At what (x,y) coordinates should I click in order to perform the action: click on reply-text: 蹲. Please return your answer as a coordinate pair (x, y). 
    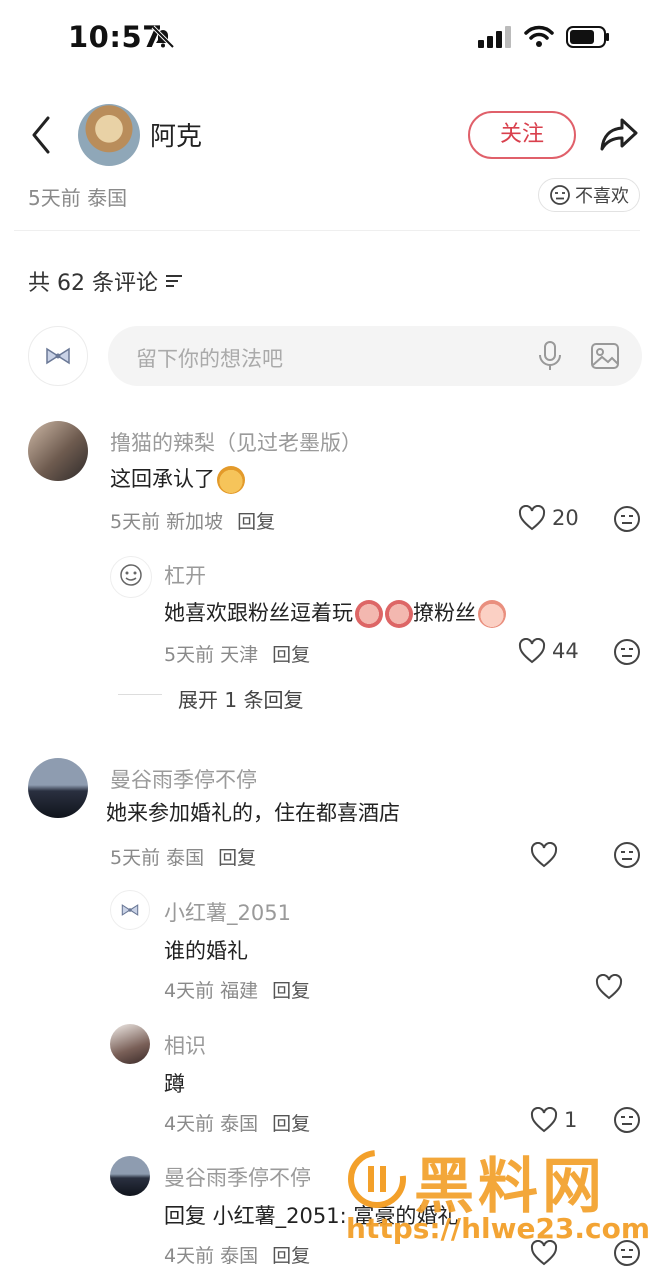
    Looking at the image, I should click on (174, 1084).